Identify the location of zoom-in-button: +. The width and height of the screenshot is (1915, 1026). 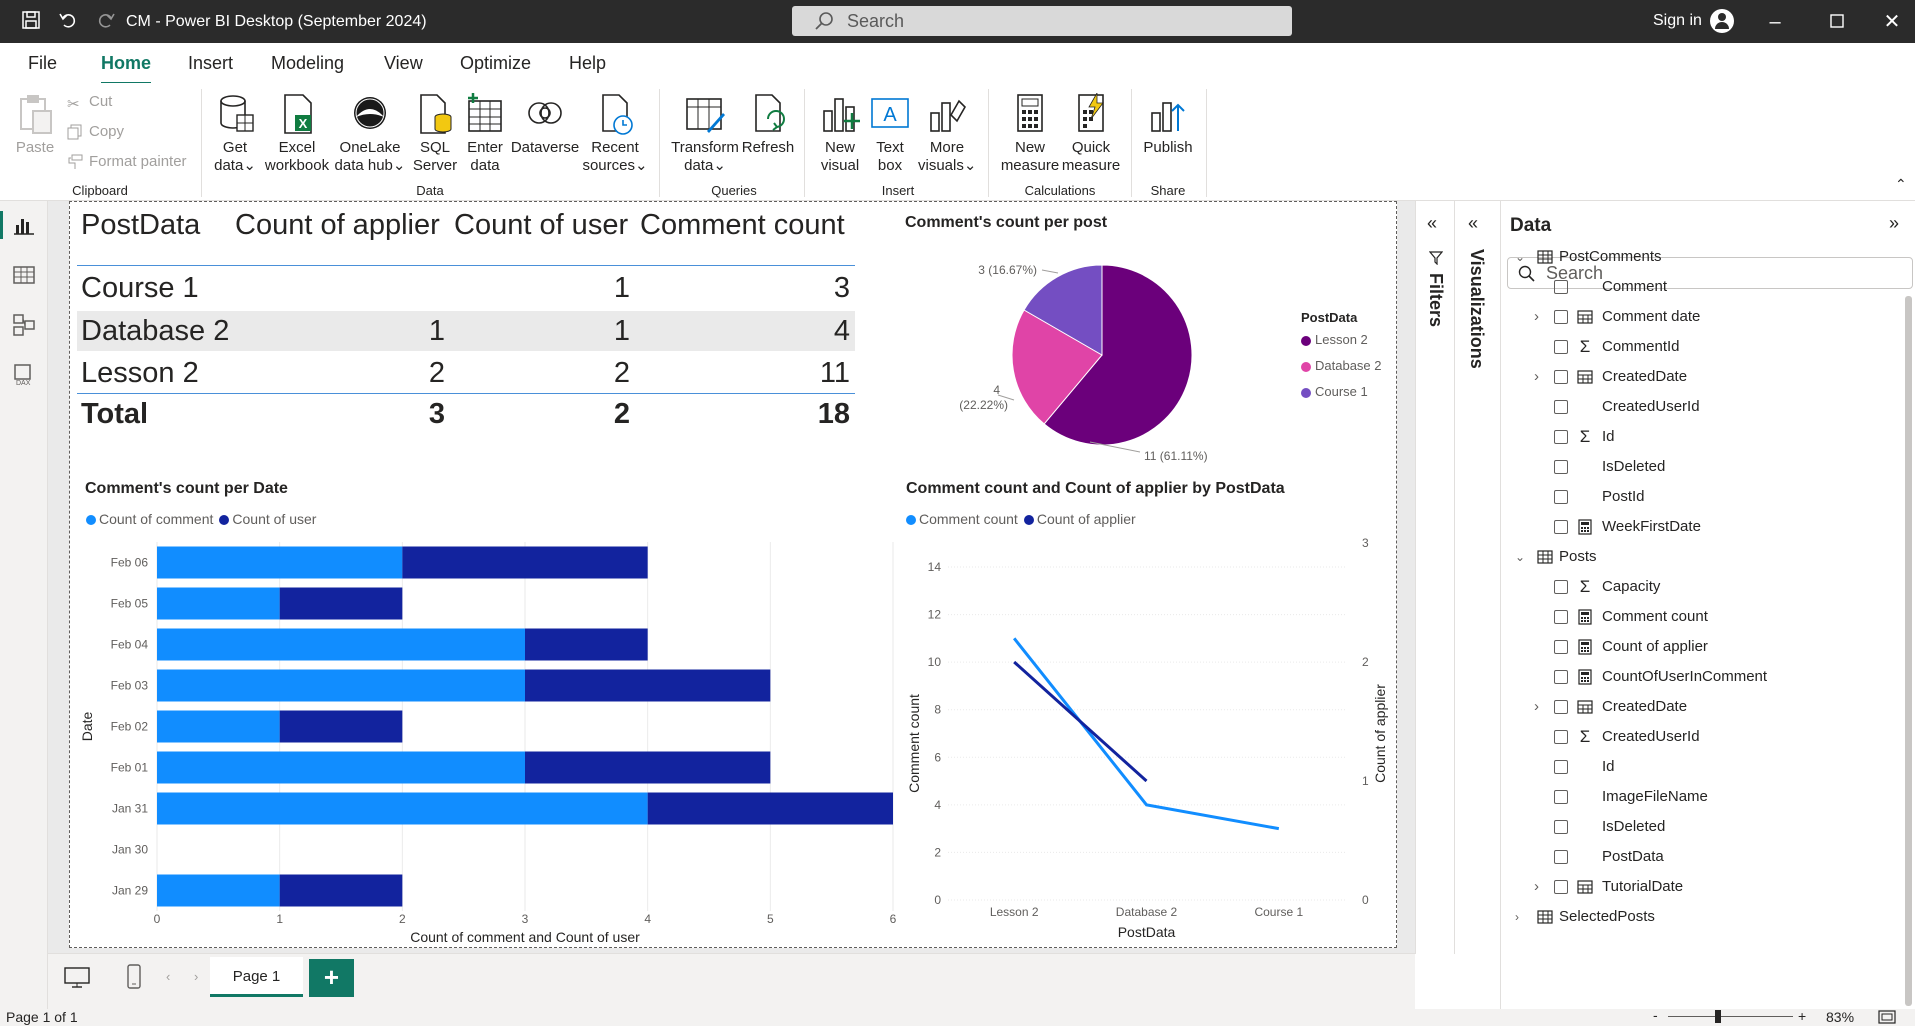
(1802, 1016).